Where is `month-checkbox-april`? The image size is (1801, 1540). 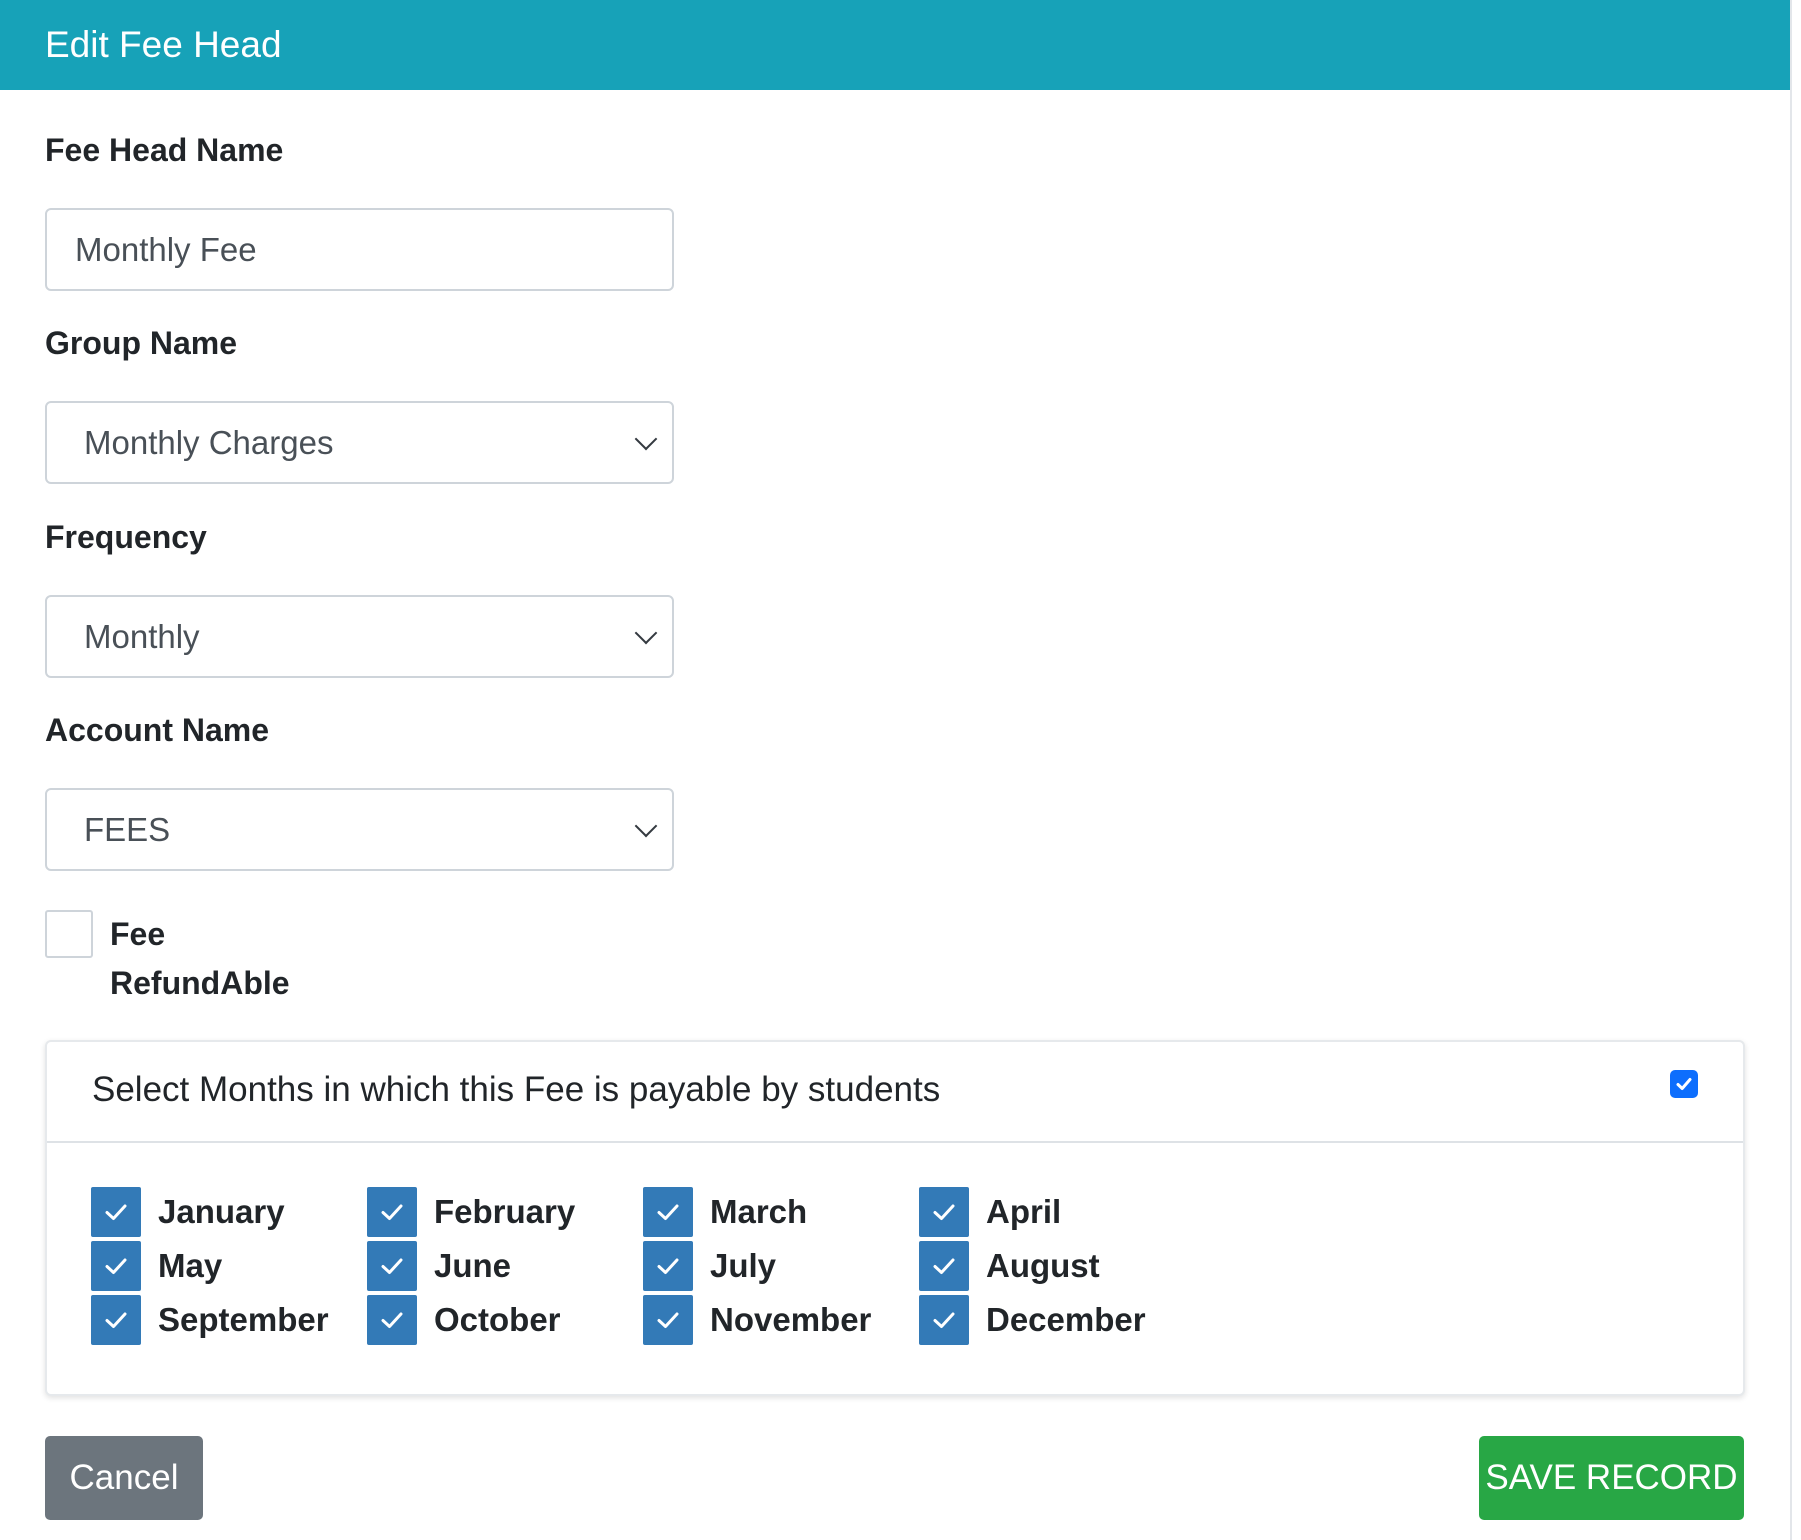
month-checkbox-april is located at coordinates (944, 1212).